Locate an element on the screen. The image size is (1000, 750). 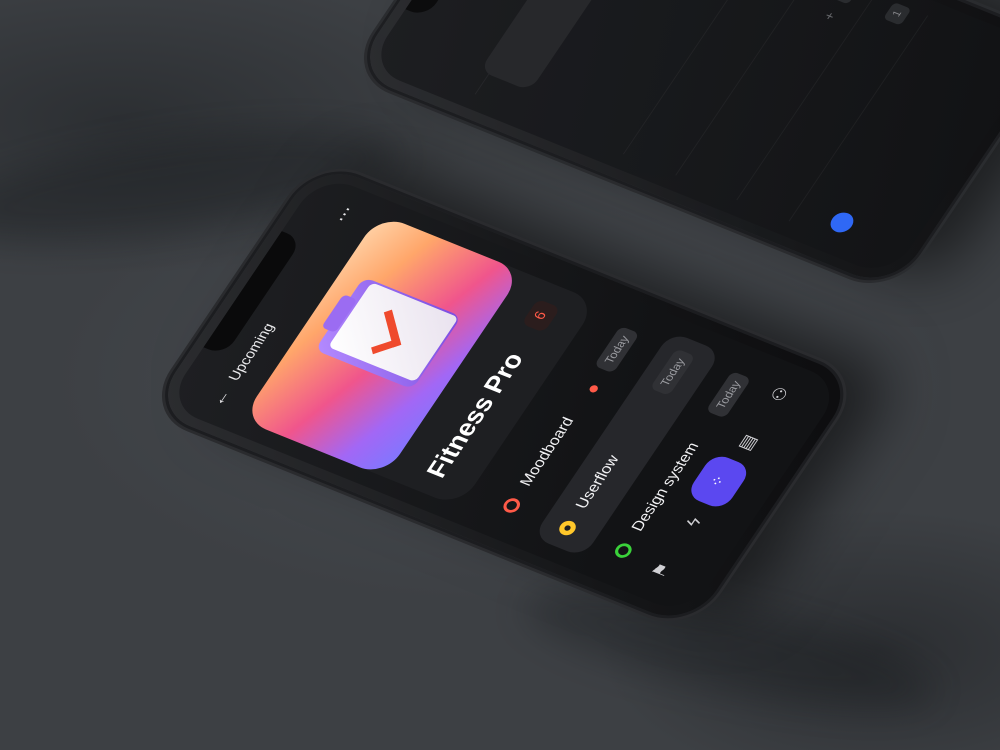
priority-dot is located at coordinates (594, 389).